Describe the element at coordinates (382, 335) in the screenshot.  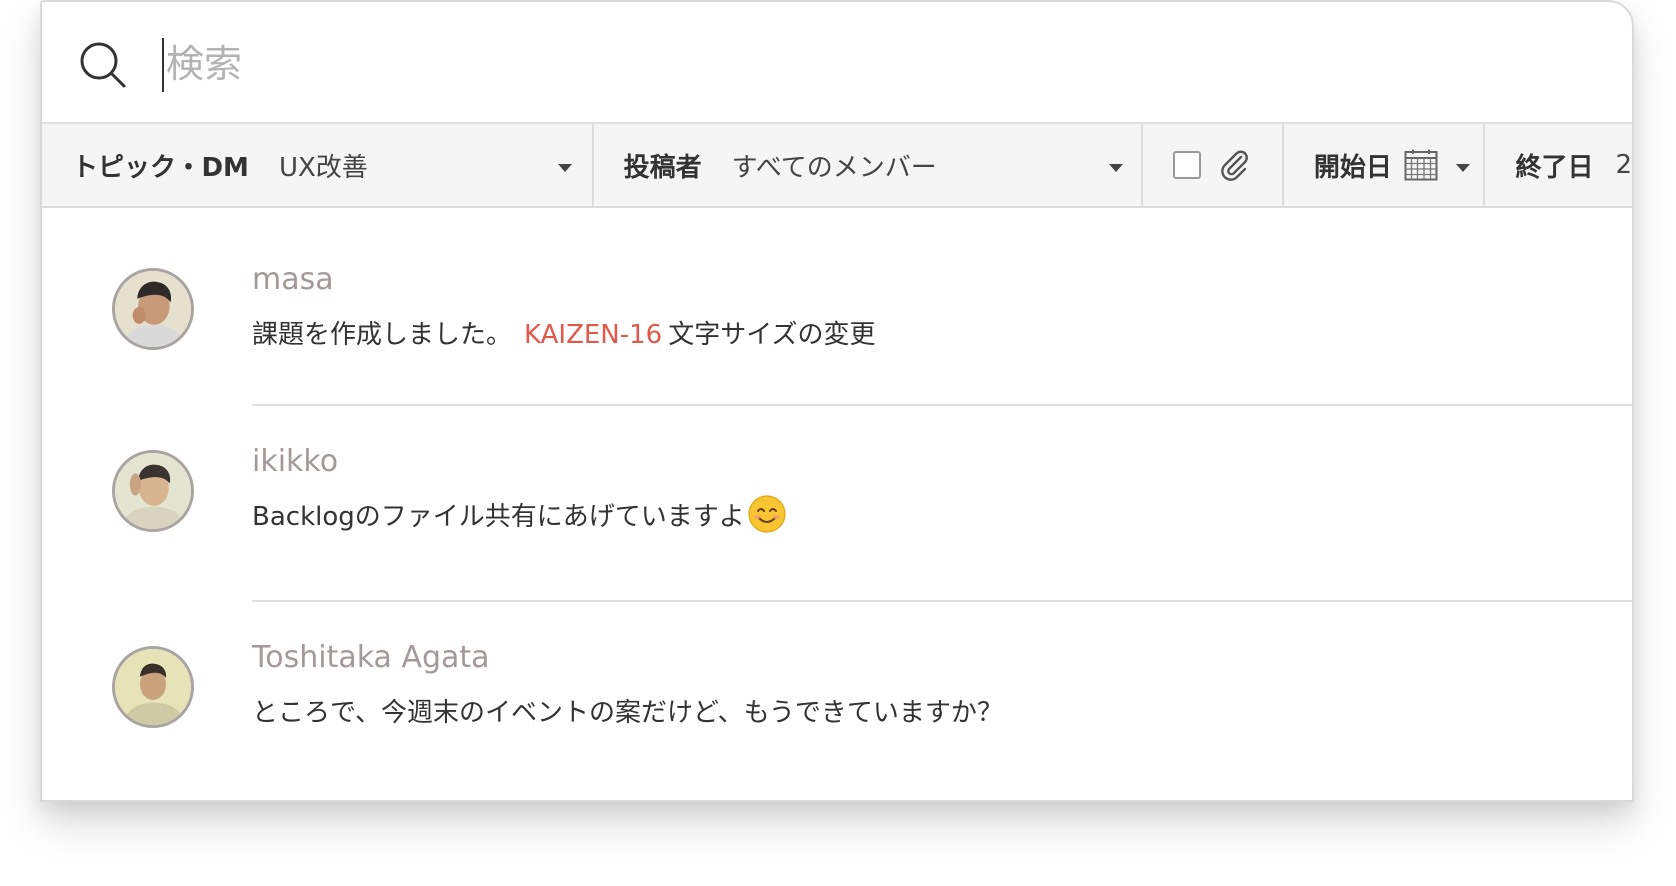
I see `message-text-before: 課題を作成しました。` at that location.